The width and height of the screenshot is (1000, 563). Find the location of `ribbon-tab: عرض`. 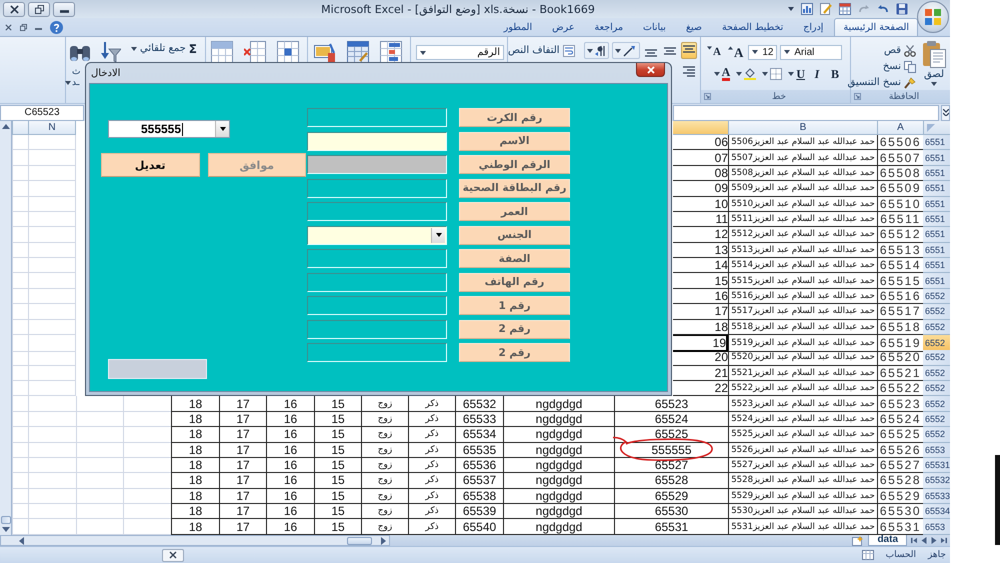

ribbon-tab: عرض is located at coordinates (563, 27).